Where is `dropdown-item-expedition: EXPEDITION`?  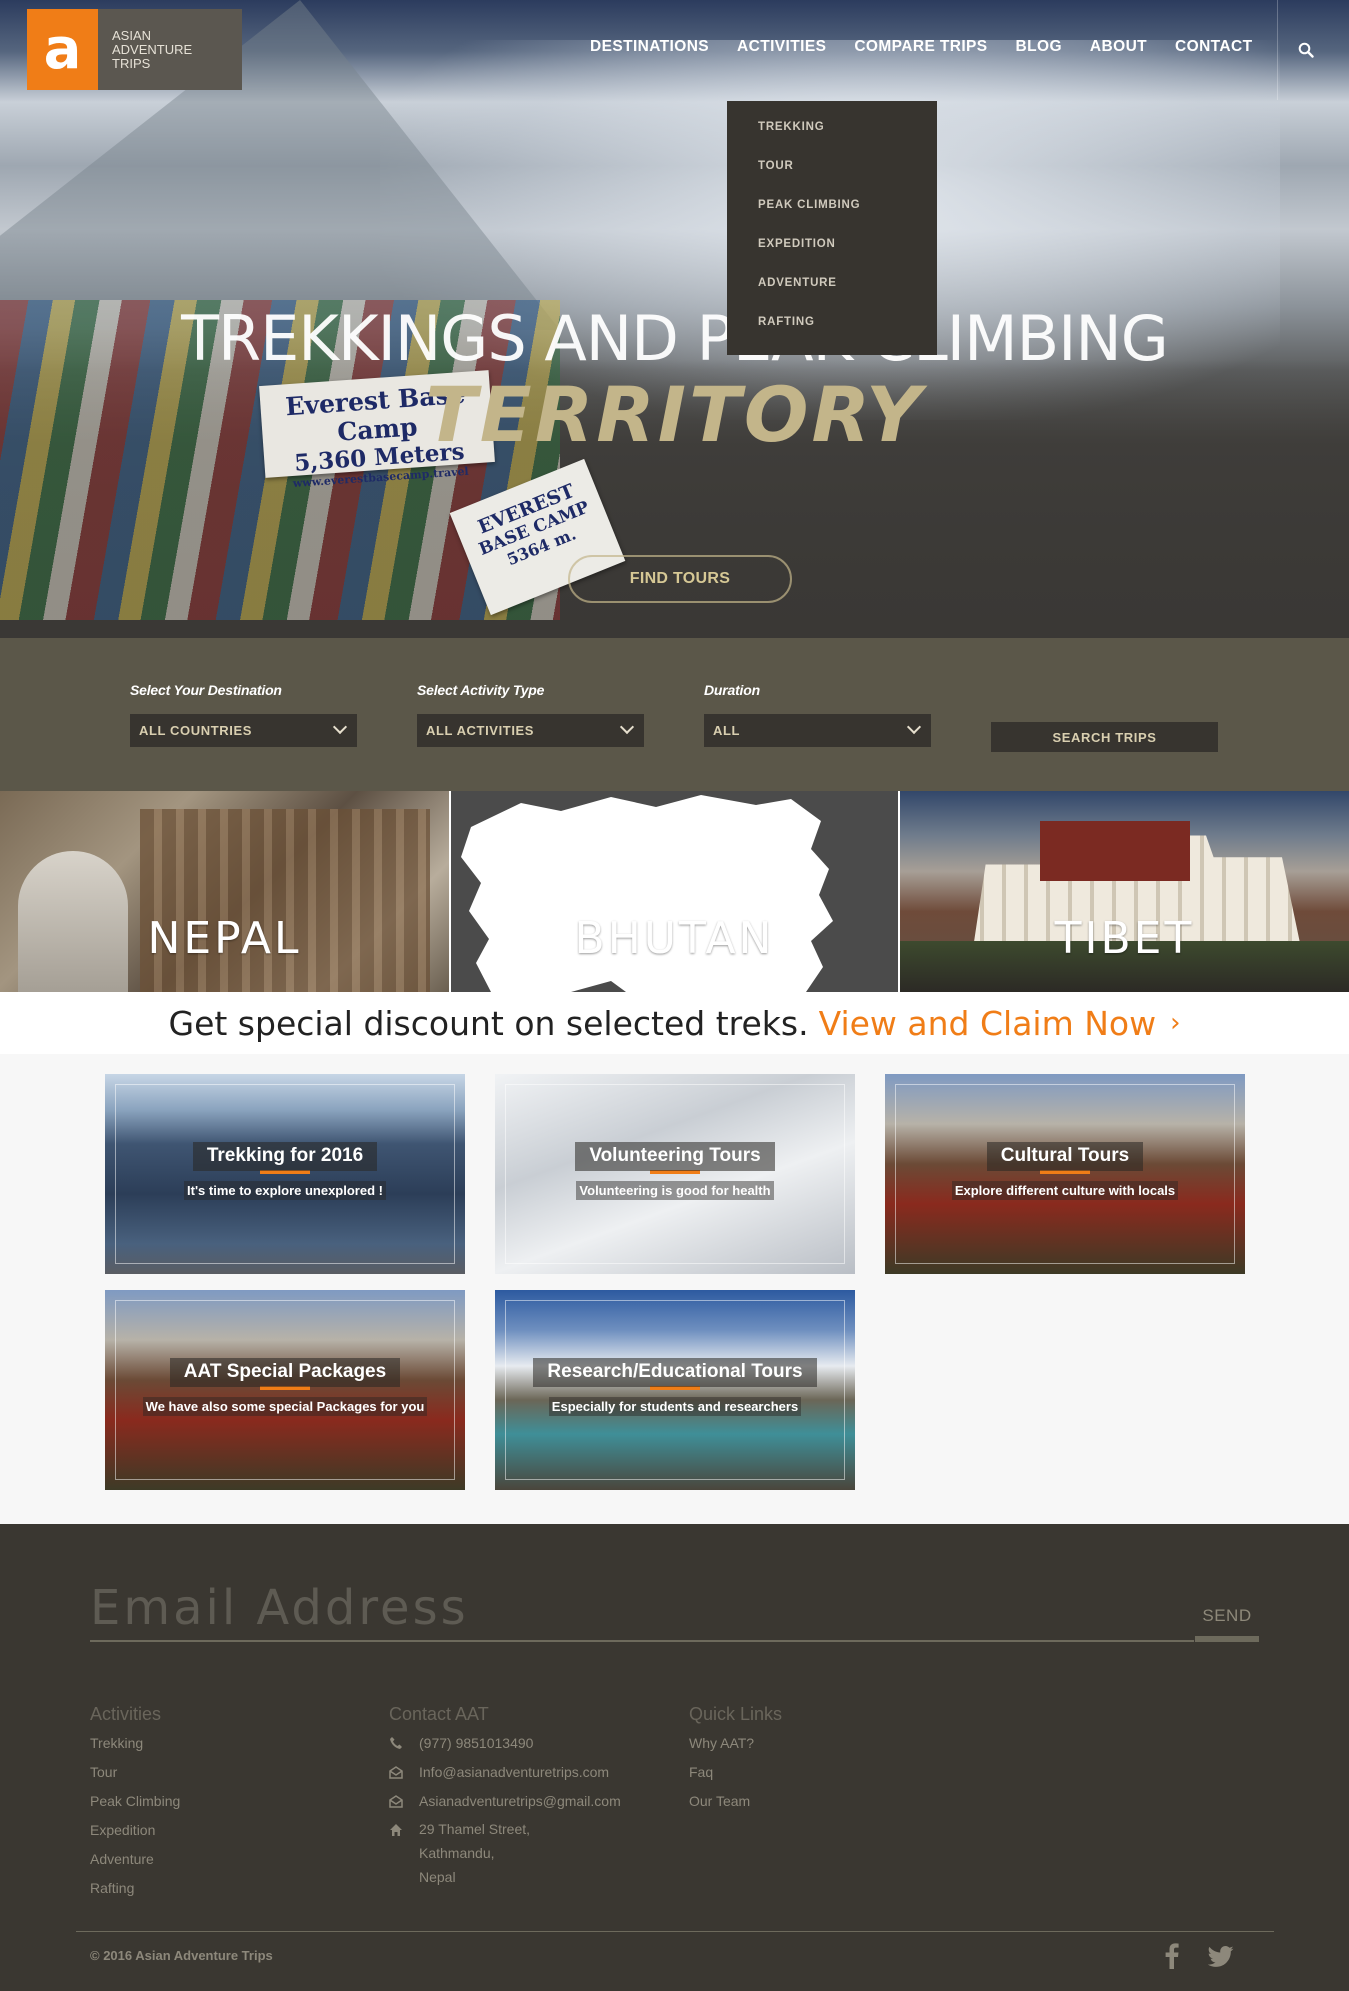 dropdown-item-expedition: EXPEDITION is located at coordinates (832, 257).